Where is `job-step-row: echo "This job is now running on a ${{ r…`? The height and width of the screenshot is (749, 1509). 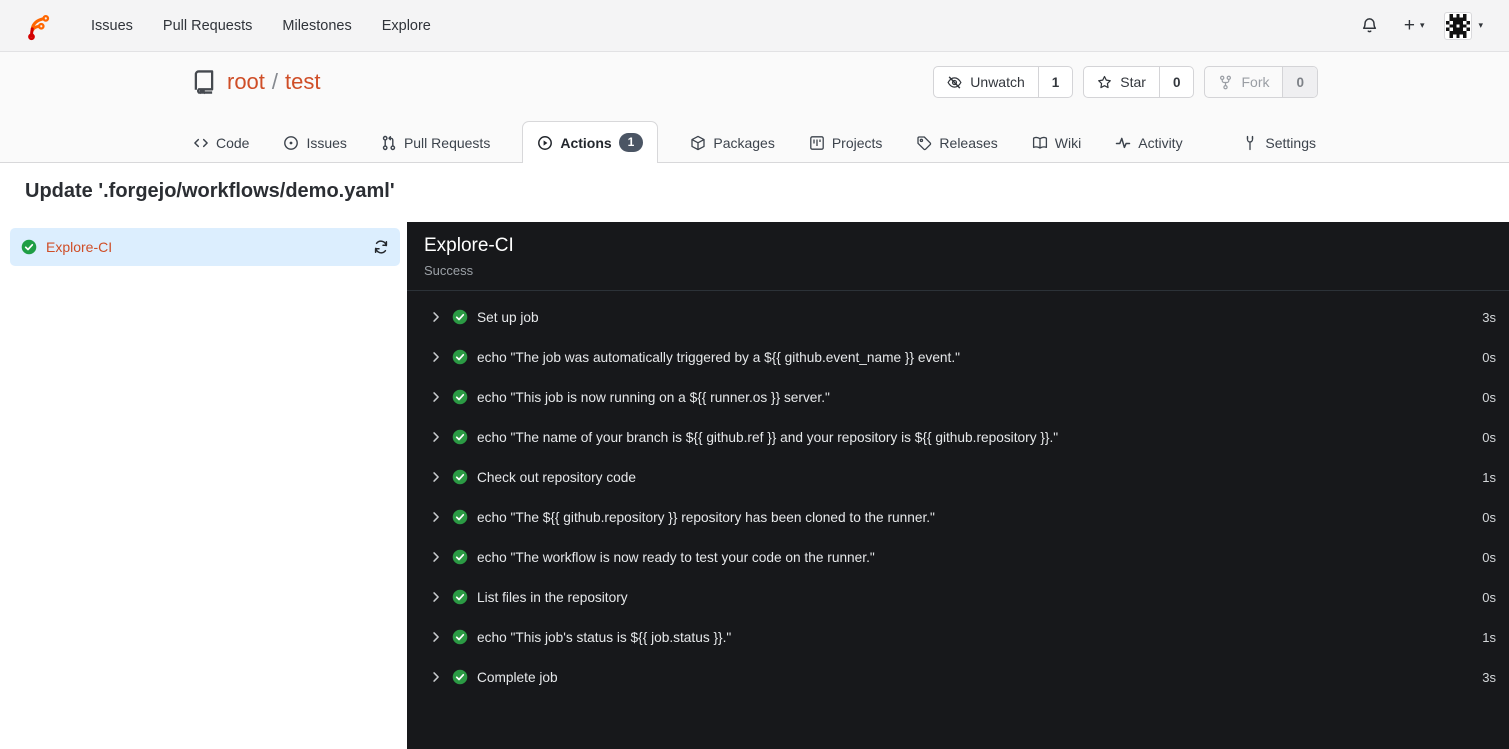 job-step-row: echo "This job is now running on a ${{ r… is located at coordinates (958, 397).